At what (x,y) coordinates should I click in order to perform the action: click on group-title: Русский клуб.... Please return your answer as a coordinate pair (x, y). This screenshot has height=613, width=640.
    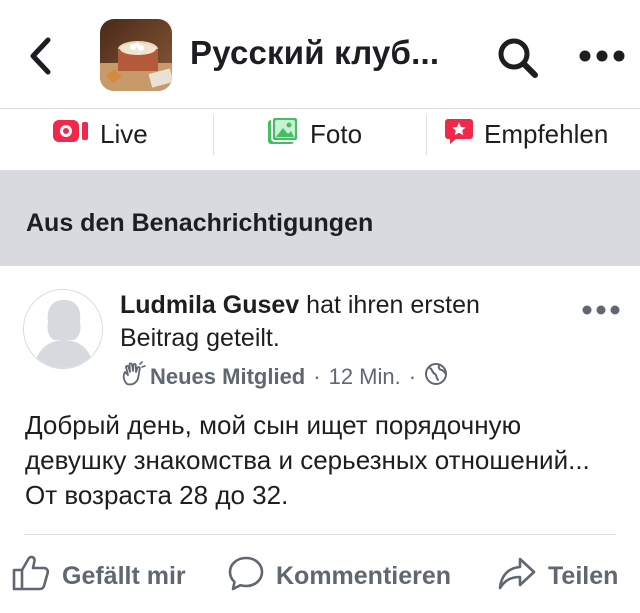
    Looking at the image, I should click on (314, 53).